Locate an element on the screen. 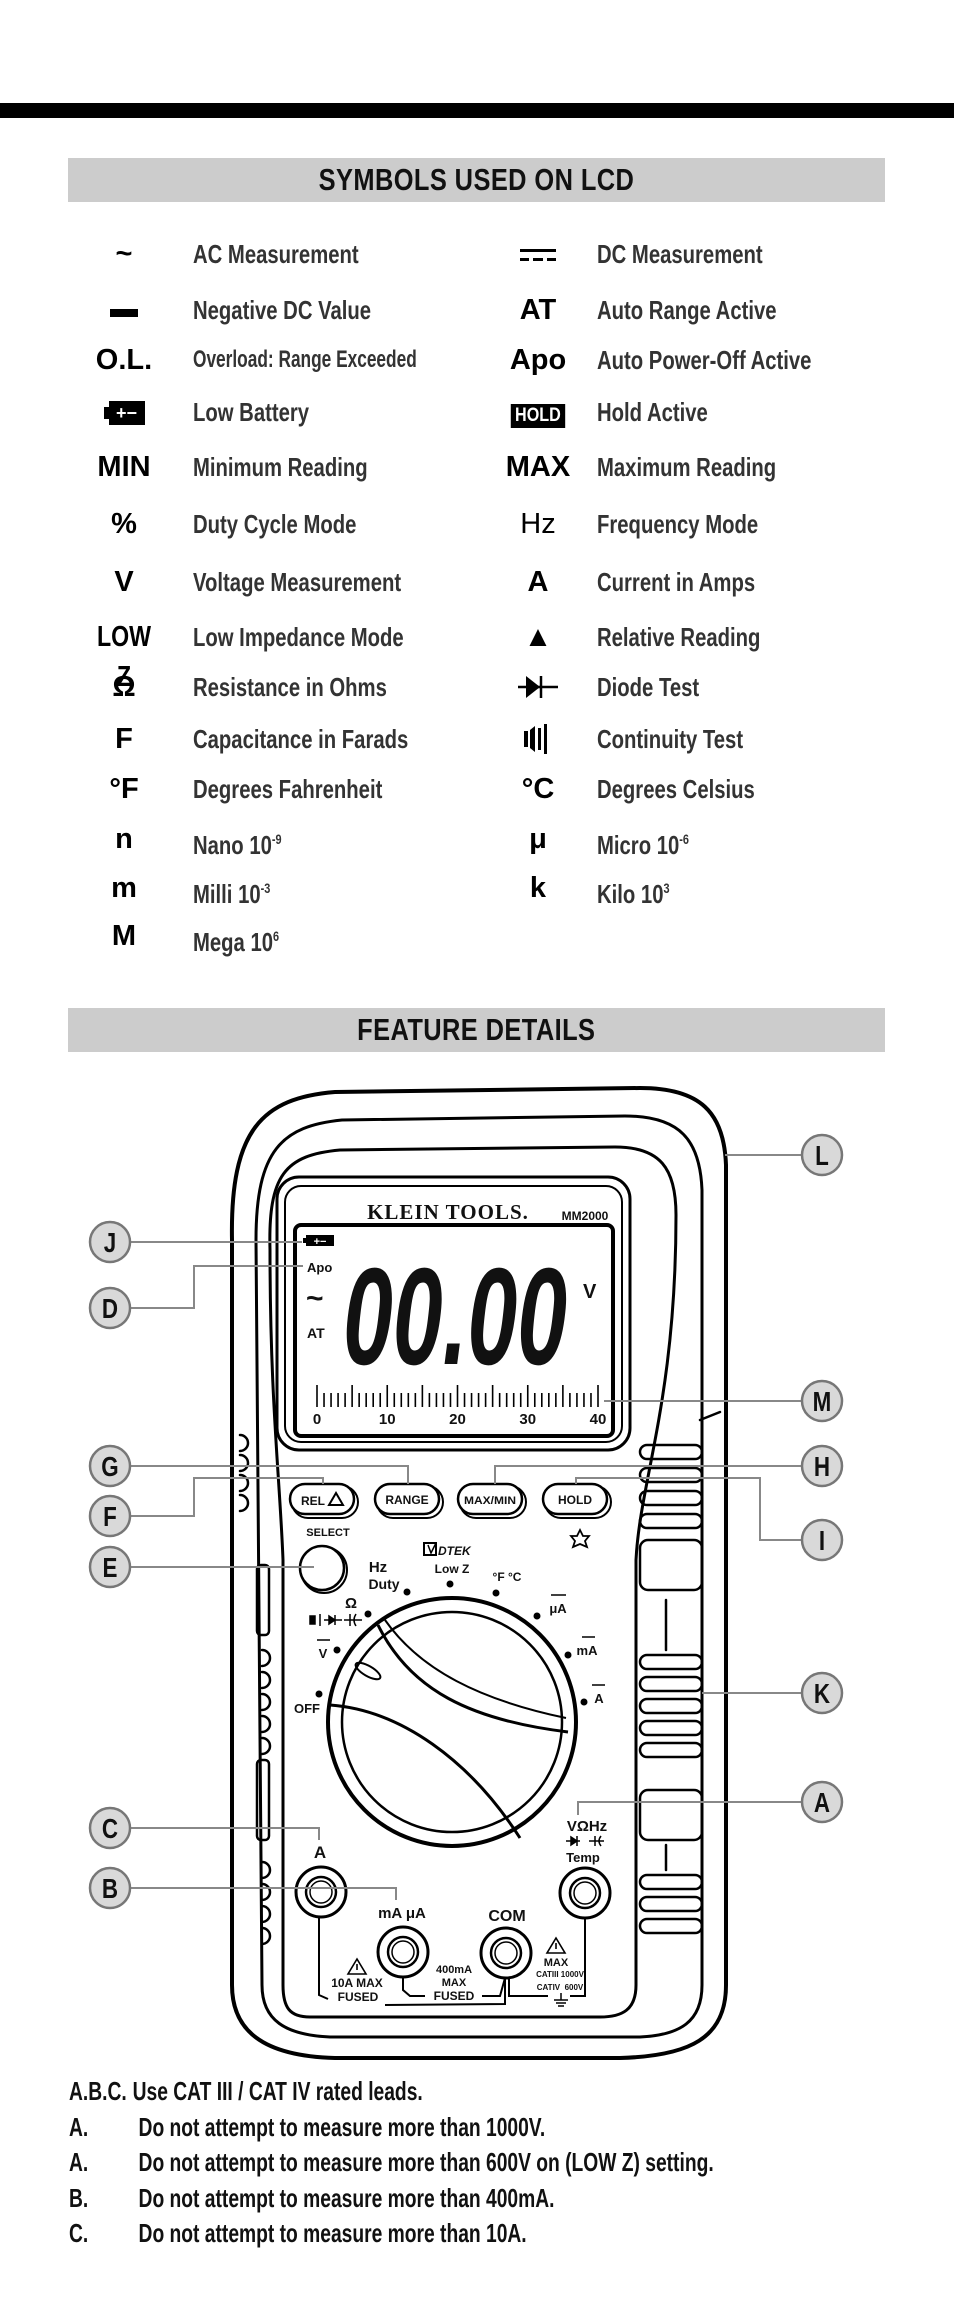 The height and width of the screenshot is (2317, 954). rel-button-label: REL is located at coordinates (313, 1501).